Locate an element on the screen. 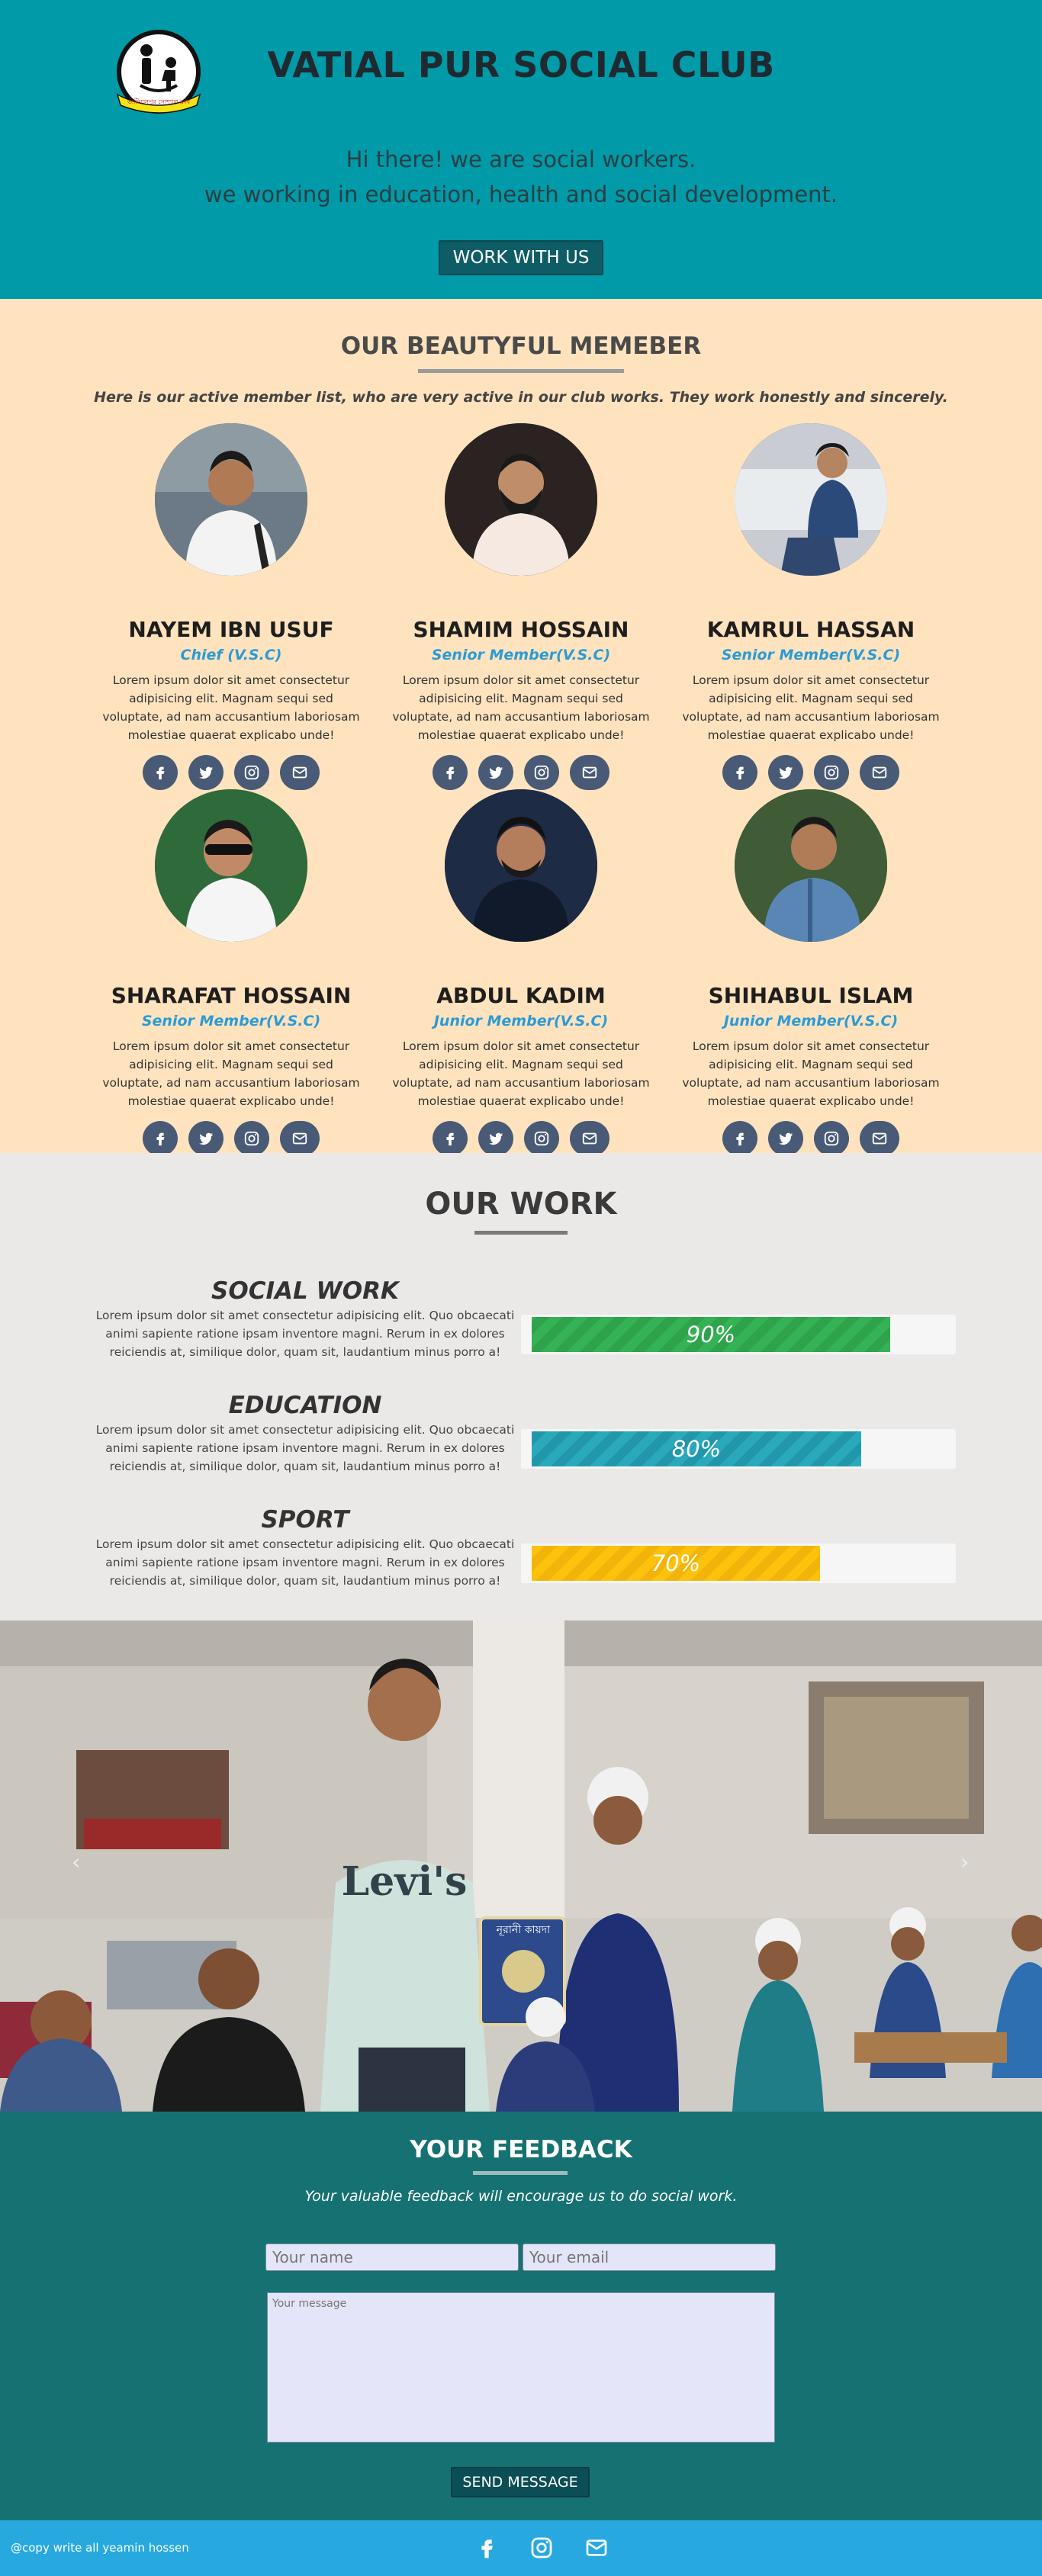 Image resolution: width=1042 pixels, height=2576 pixels. site-footer: @copy write all yeamin hossen is located at coordinates (521, 2548).